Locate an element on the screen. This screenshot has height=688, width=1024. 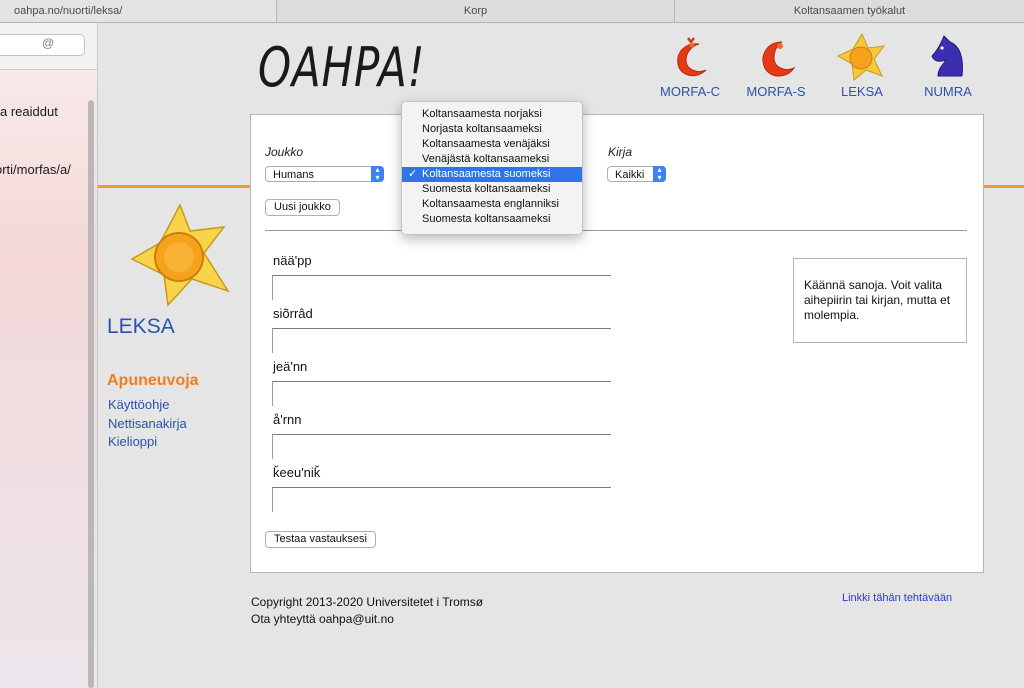
new-set-button: Uusi joukko is located at coordinates (302, 207).